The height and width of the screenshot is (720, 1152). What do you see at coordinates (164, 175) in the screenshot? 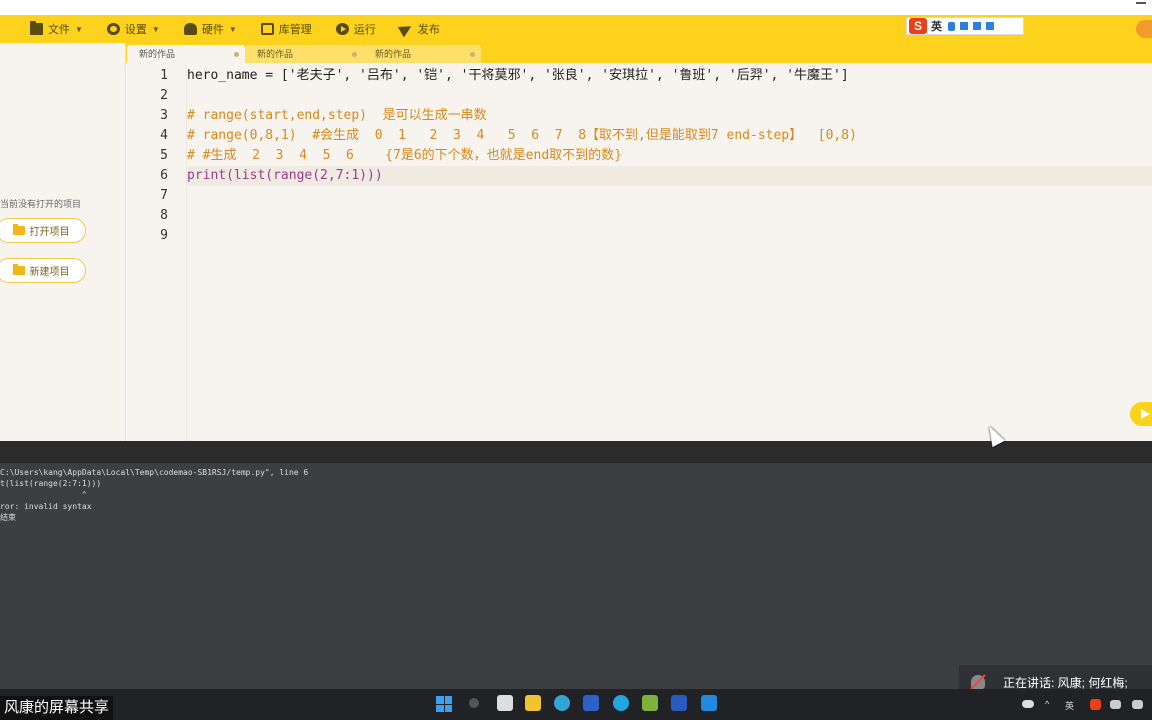
I see `line-number: 6` at bounding box center [164, 175].